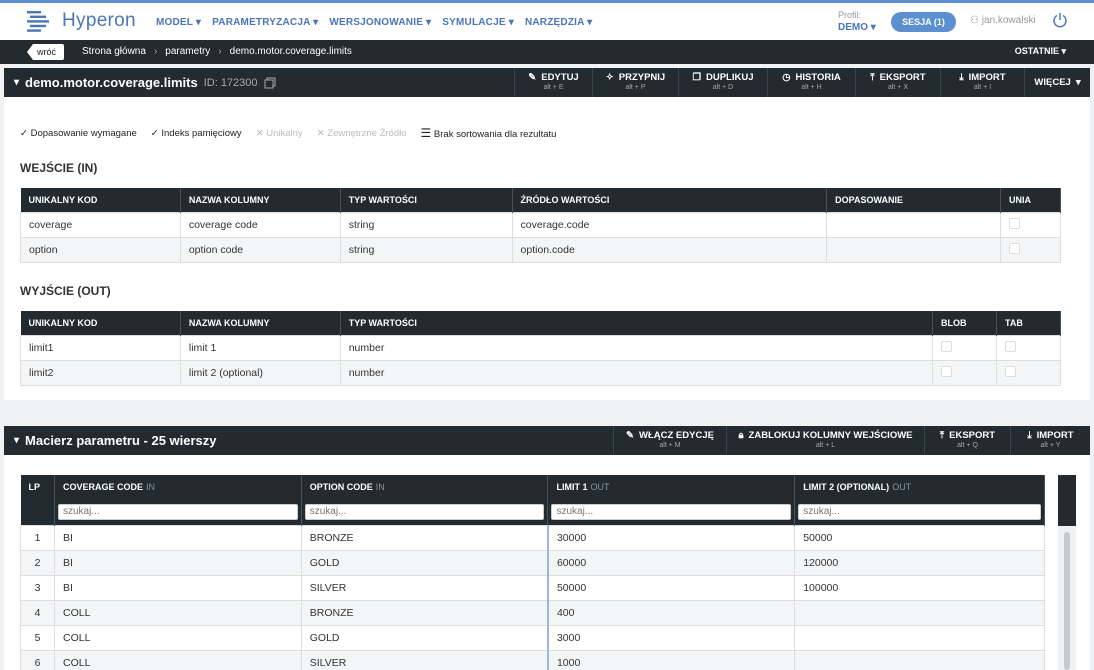  What do you see at coordinates (635, 82) in the screenshot?
I see `pin-button: ✧ PRZYPNIJ alt + P` at bounding box center [635, 82].